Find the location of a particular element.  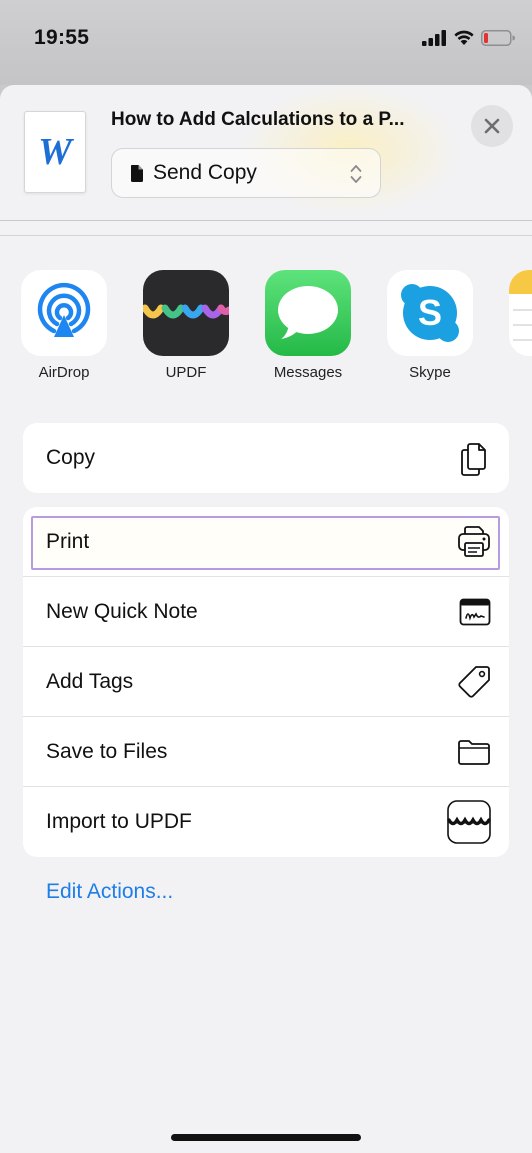

action-label: Copy is located at coordinates (71, 457).